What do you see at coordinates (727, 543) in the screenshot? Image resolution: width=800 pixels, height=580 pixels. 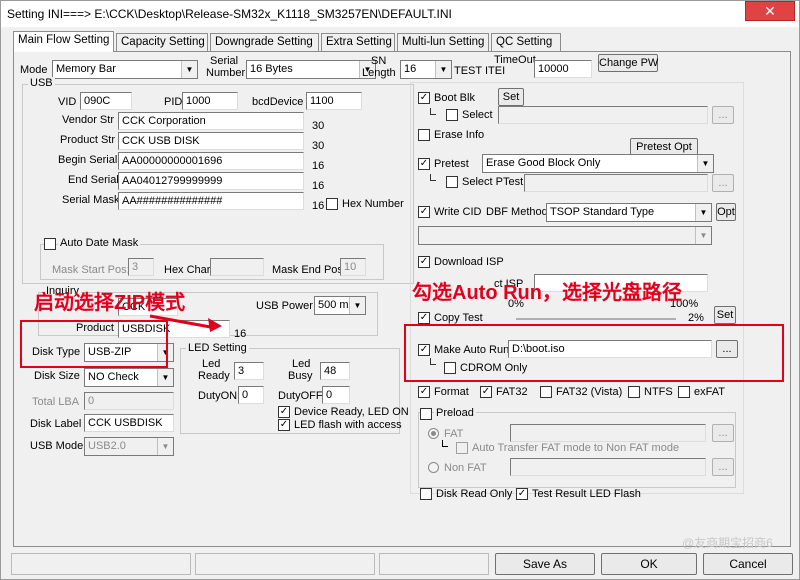 I see `watermark: @友商期宝招商6` at bounding box center [727, 543].